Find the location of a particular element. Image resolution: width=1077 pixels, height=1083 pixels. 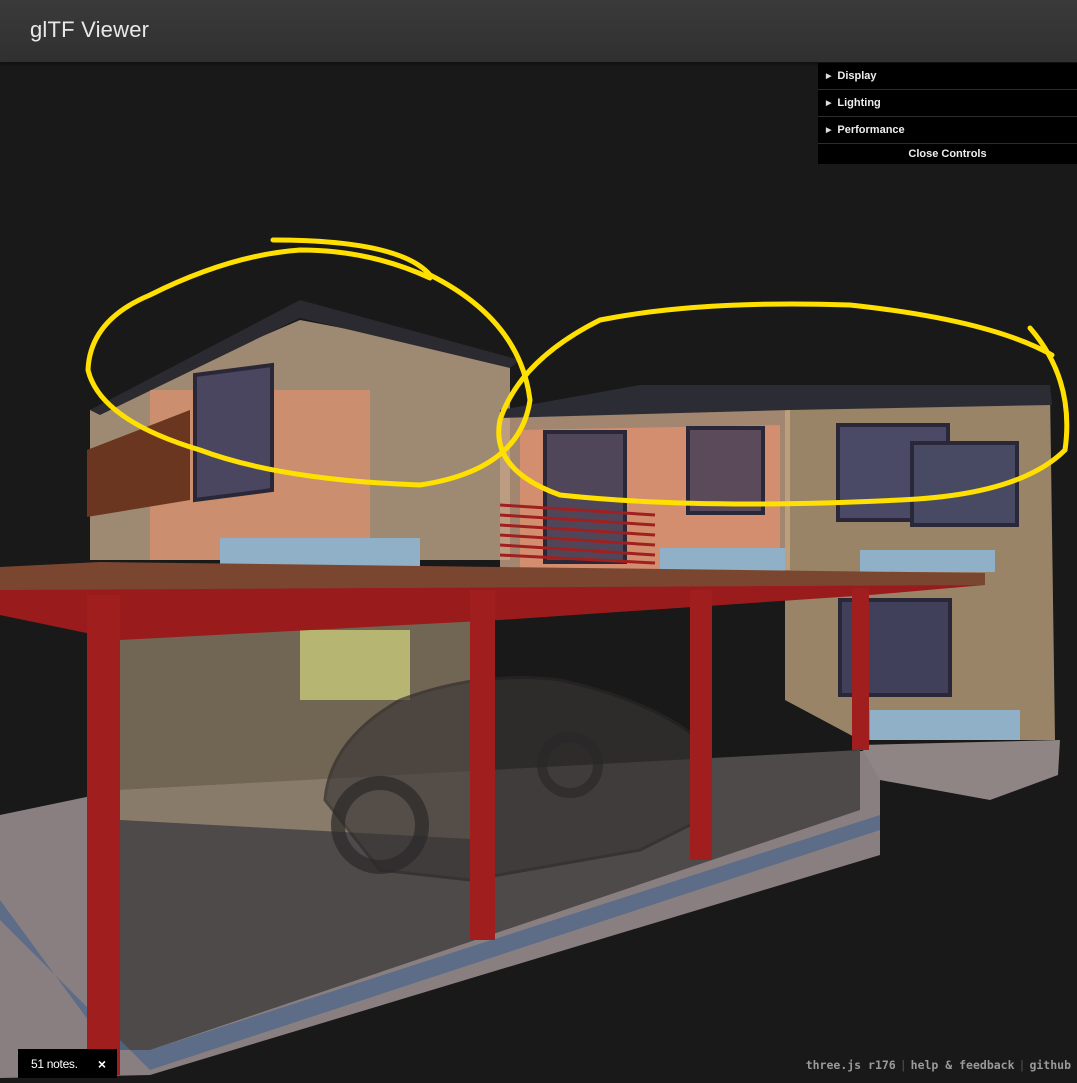

app-header: glTF Viewer is located at coordinates (538, 31).